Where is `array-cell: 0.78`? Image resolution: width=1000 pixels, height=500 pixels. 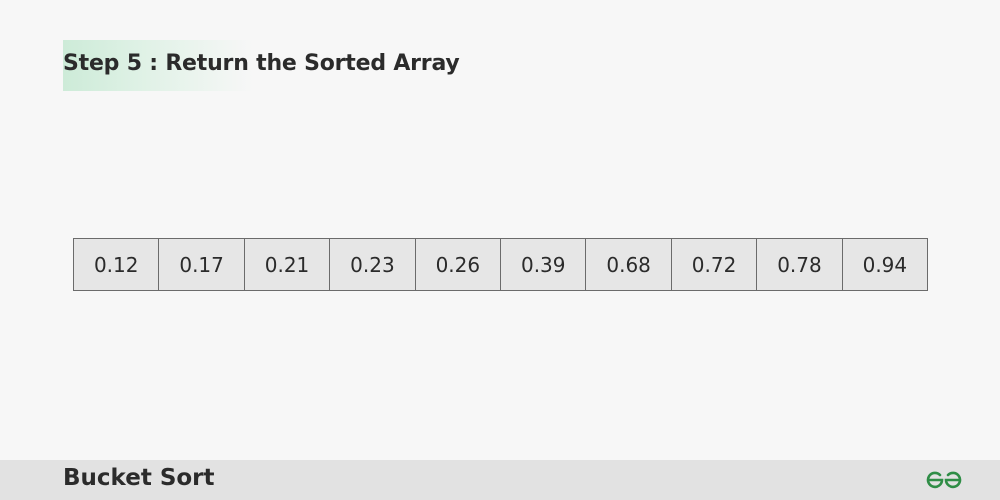 array-cell: 0.78 is located at coordinates (800, 264).